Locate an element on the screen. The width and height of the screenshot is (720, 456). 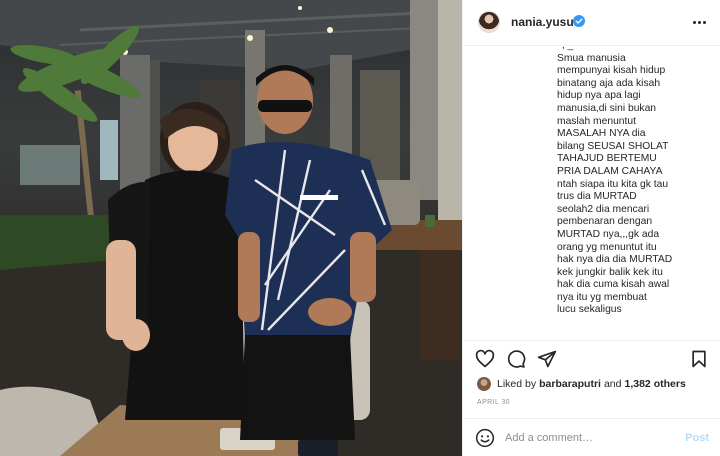
caption-line: kek jungkir balik kek itu is located at coordinates (610, 272).